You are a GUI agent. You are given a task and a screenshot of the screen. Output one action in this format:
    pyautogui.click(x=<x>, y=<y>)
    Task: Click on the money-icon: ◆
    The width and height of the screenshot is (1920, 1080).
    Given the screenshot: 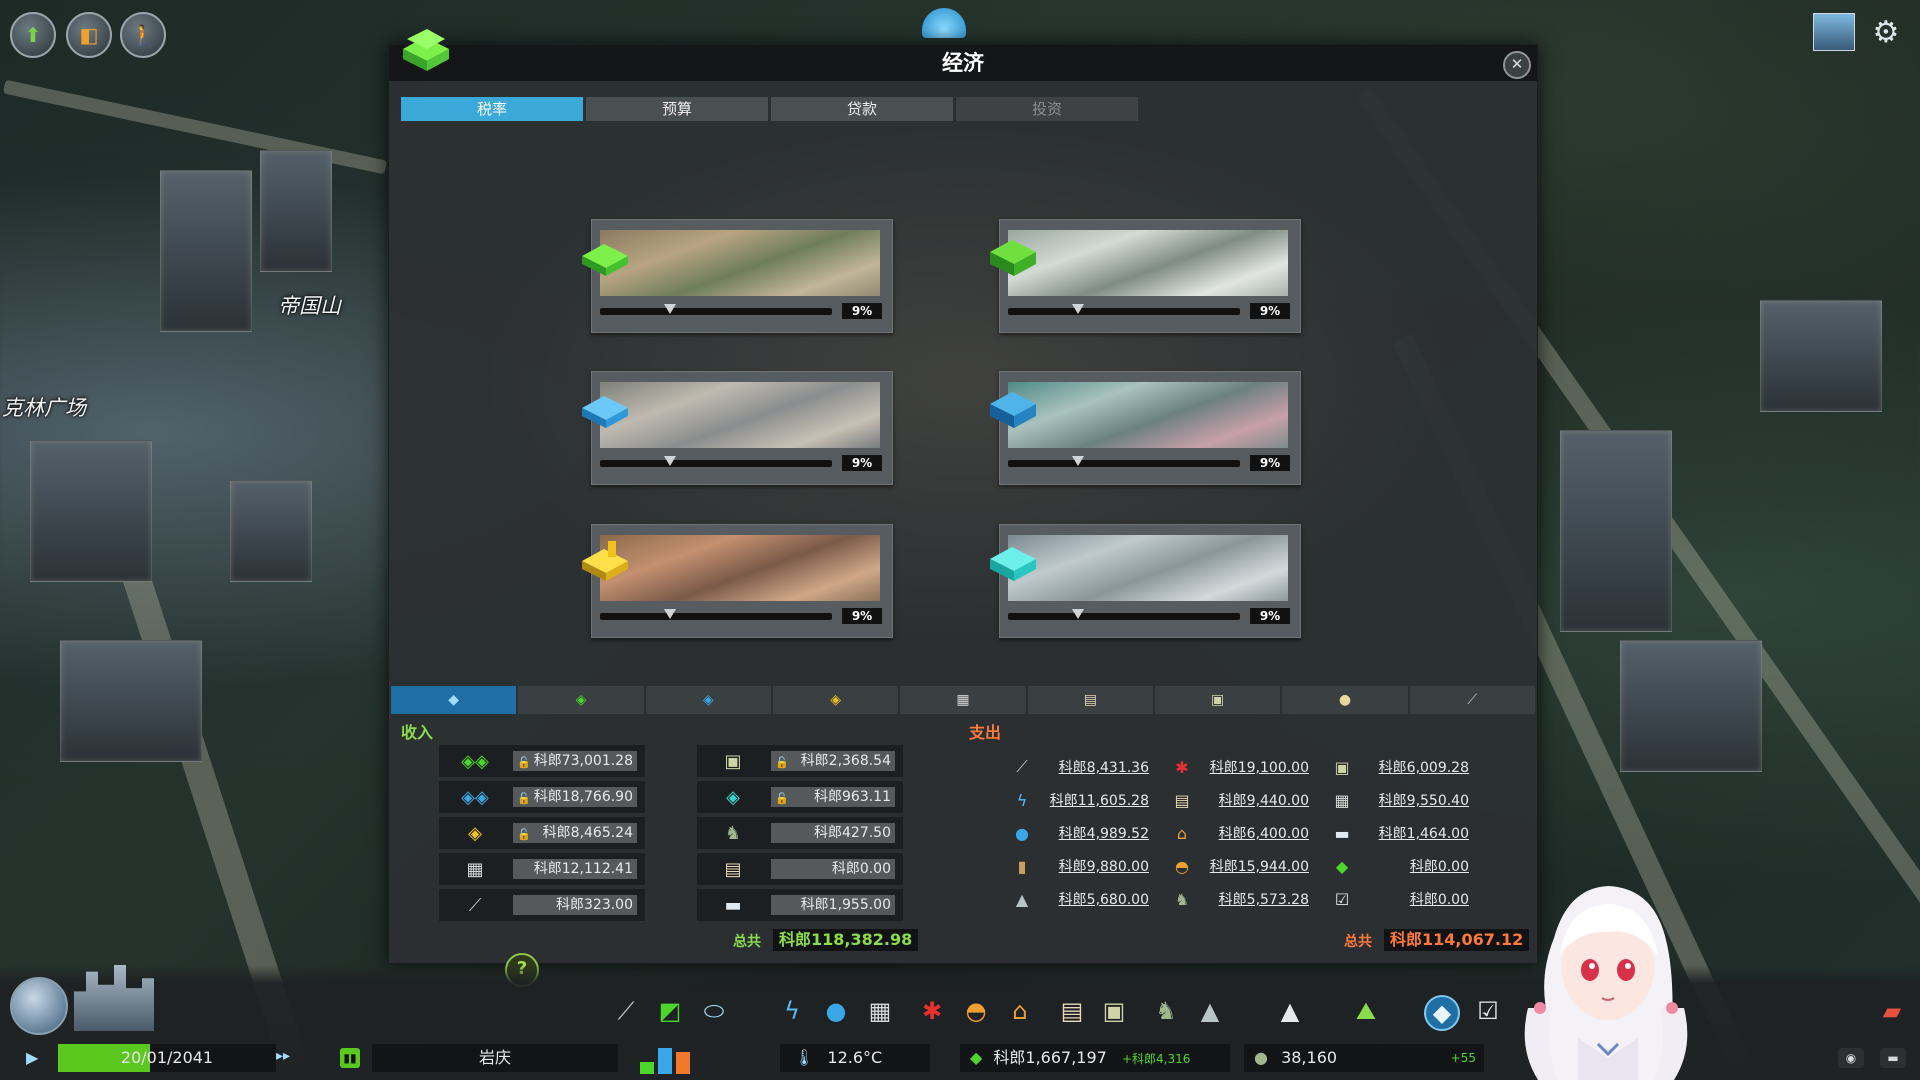 What is the action you would take?
    pyautogui.click(x=976, y=1057)
    